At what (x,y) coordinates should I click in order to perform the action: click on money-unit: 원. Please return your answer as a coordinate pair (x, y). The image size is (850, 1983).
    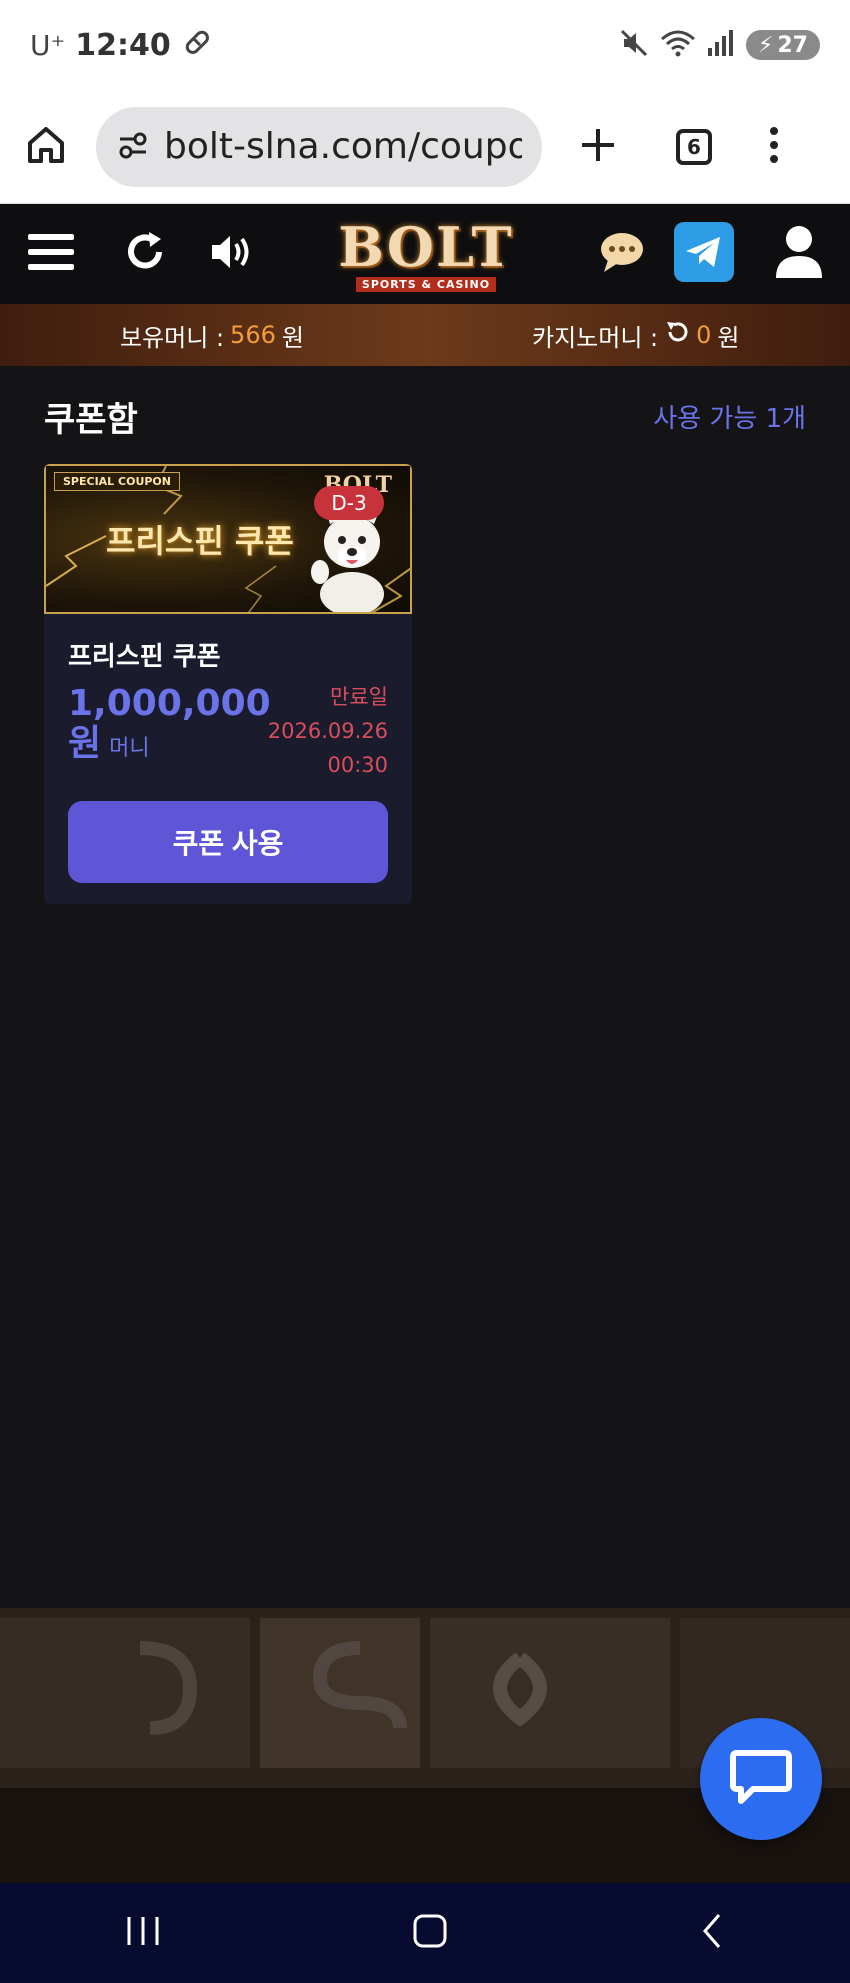
    Looking at the image, I should click on (292, 337).